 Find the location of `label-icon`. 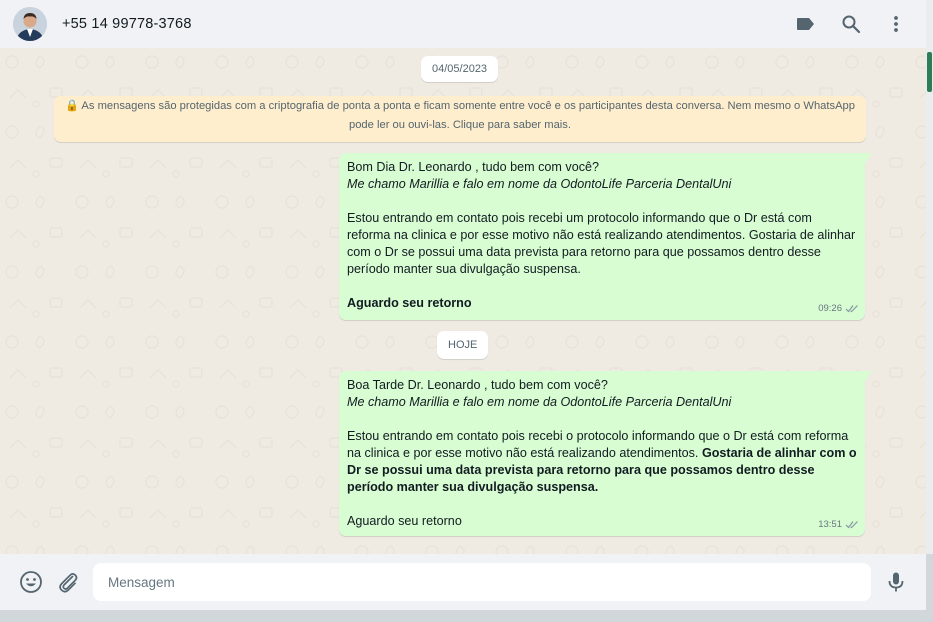

label-icon is located at coordinates (806, 24).